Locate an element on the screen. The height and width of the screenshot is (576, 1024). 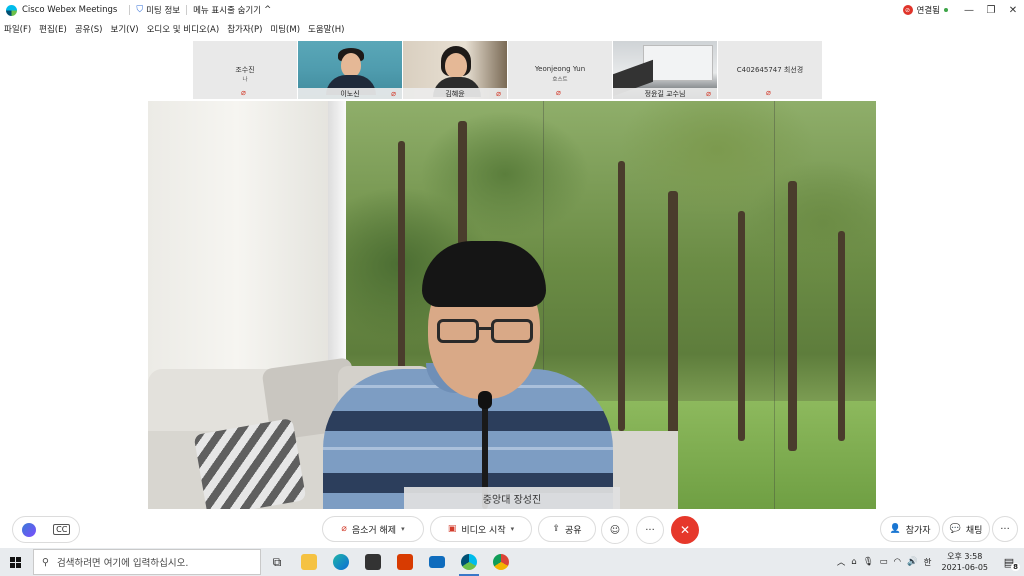
end-meeting-button: ✕ is located at coordinates (685, 530).